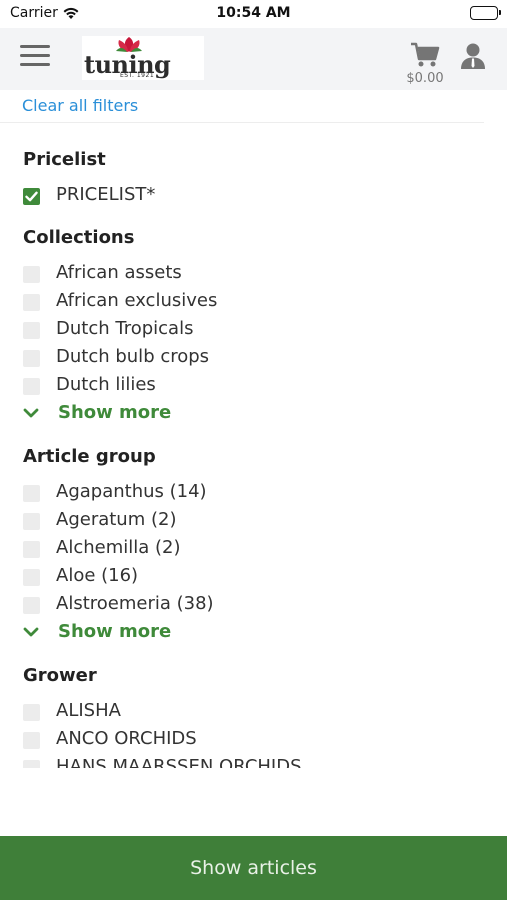  I want to click on filter-option-label: Dutch Tropicals, so click(125, 328).